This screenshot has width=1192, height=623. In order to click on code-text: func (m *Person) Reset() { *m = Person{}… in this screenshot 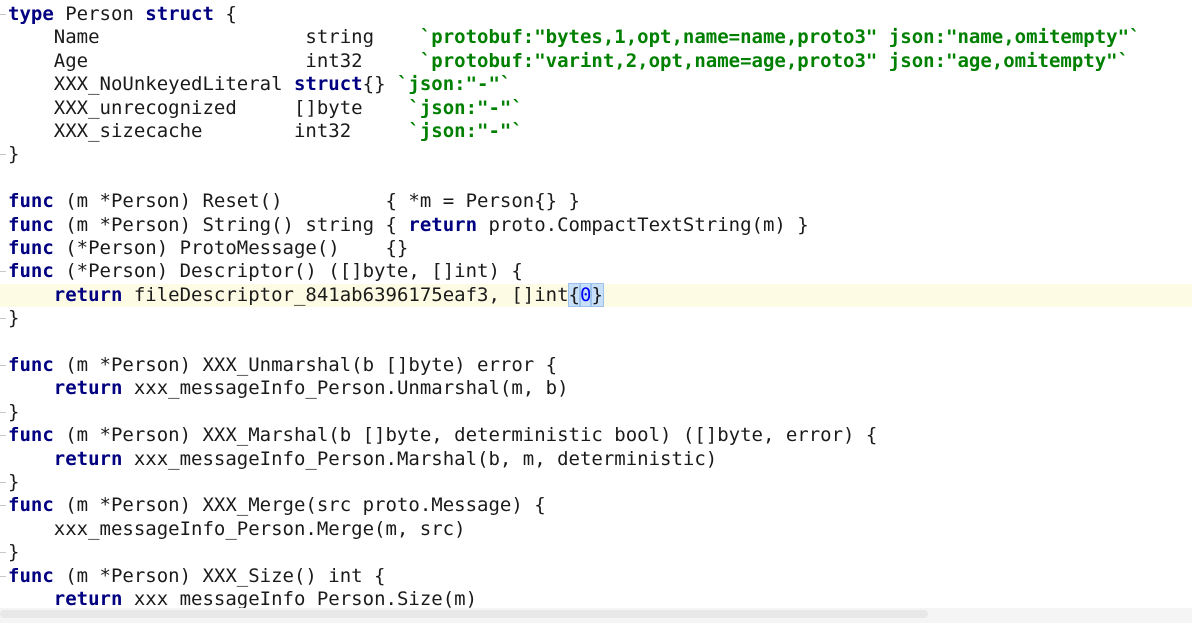, I will do `click(294, 201)`.